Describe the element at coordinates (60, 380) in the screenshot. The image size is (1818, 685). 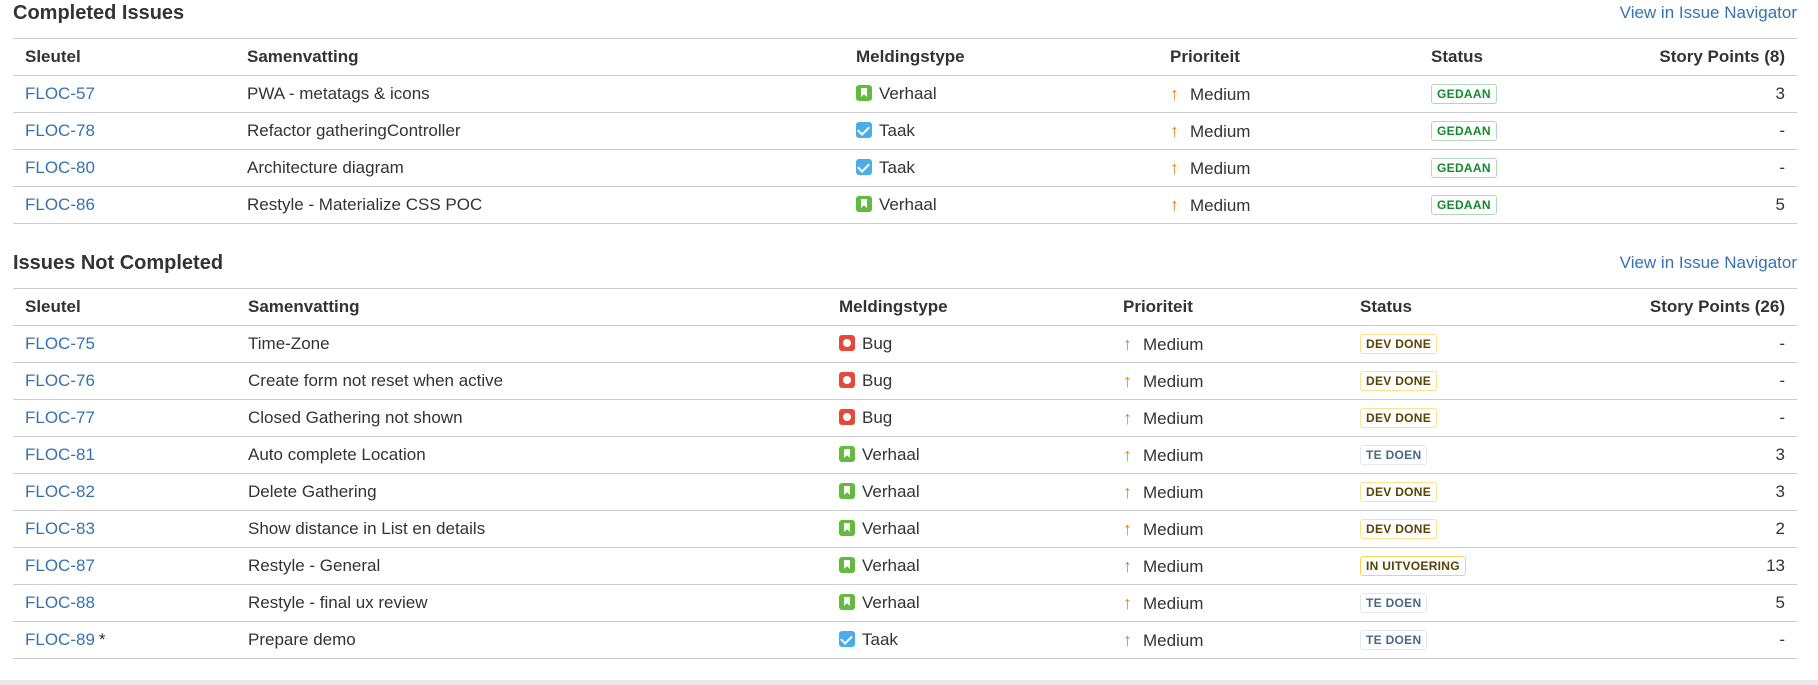
I see `issue-key-link: FLOC-76` at that location.